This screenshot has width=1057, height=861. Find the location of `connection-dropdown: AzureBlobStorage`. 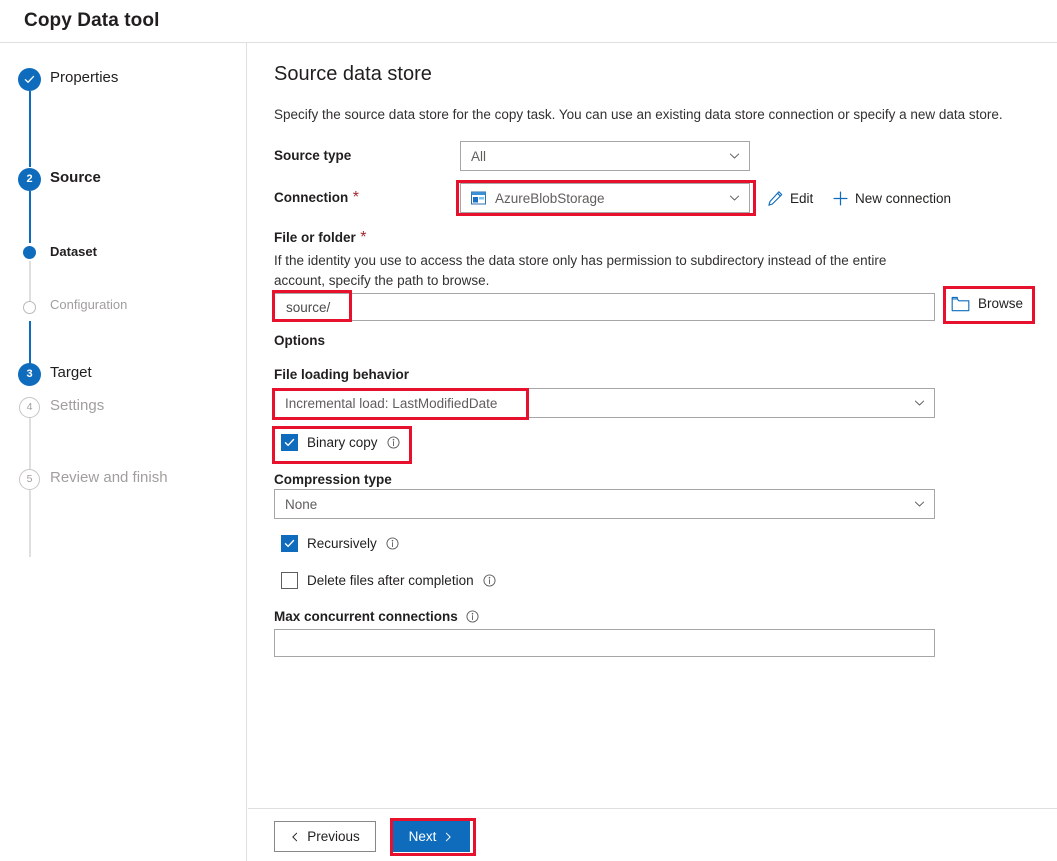

connection-dropdown: AzureBlobStorage is located at coordinates (605, 198).